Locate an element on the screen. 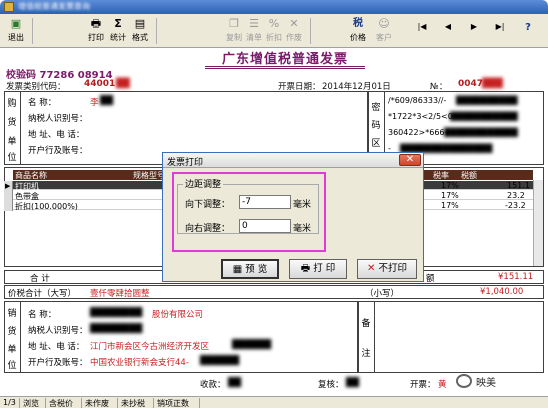  number-hidden: ███ is located at coordinates (492, 84).